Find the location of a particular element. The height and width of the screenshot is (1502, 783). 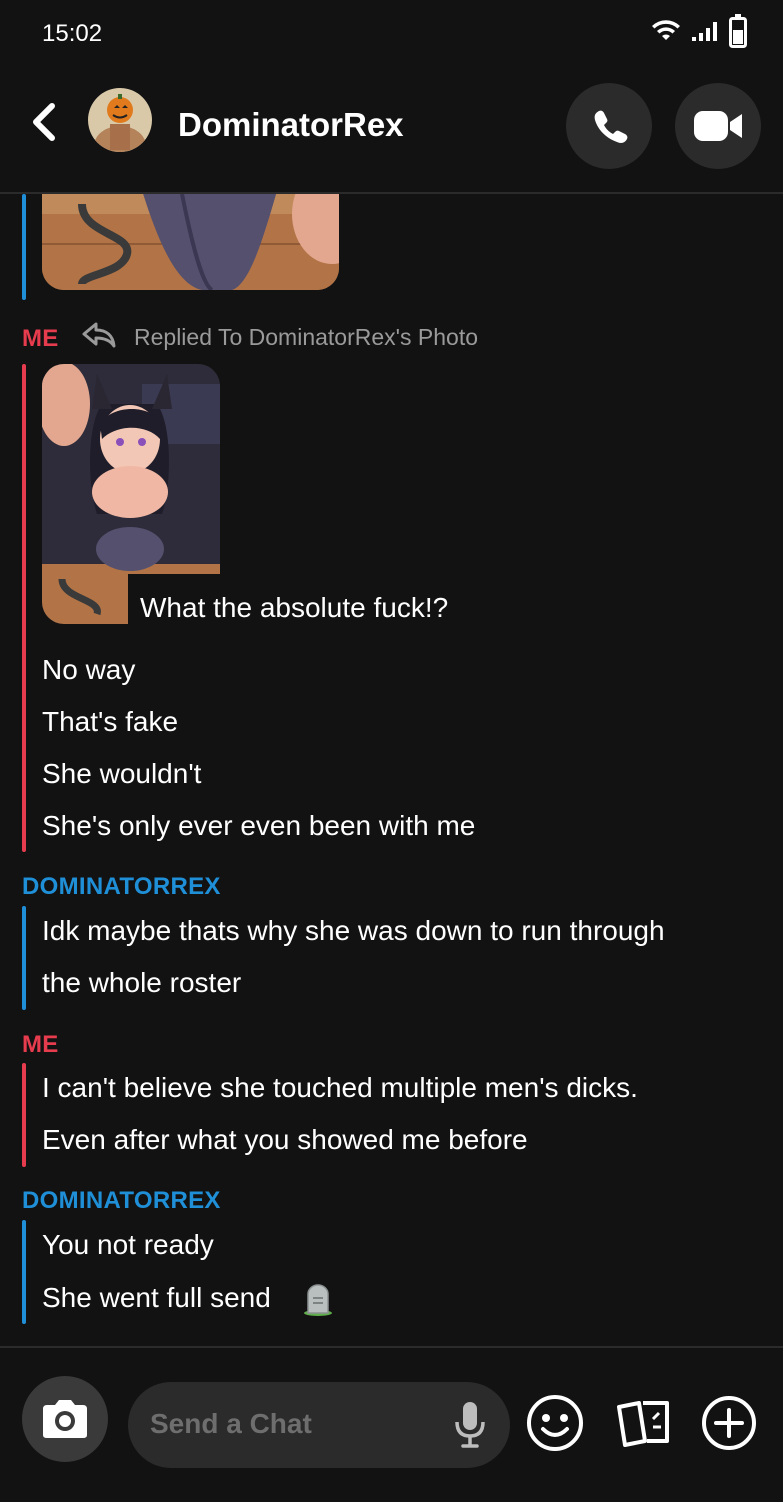

status-bar: 15:02 is located at coordinates (391, 33).